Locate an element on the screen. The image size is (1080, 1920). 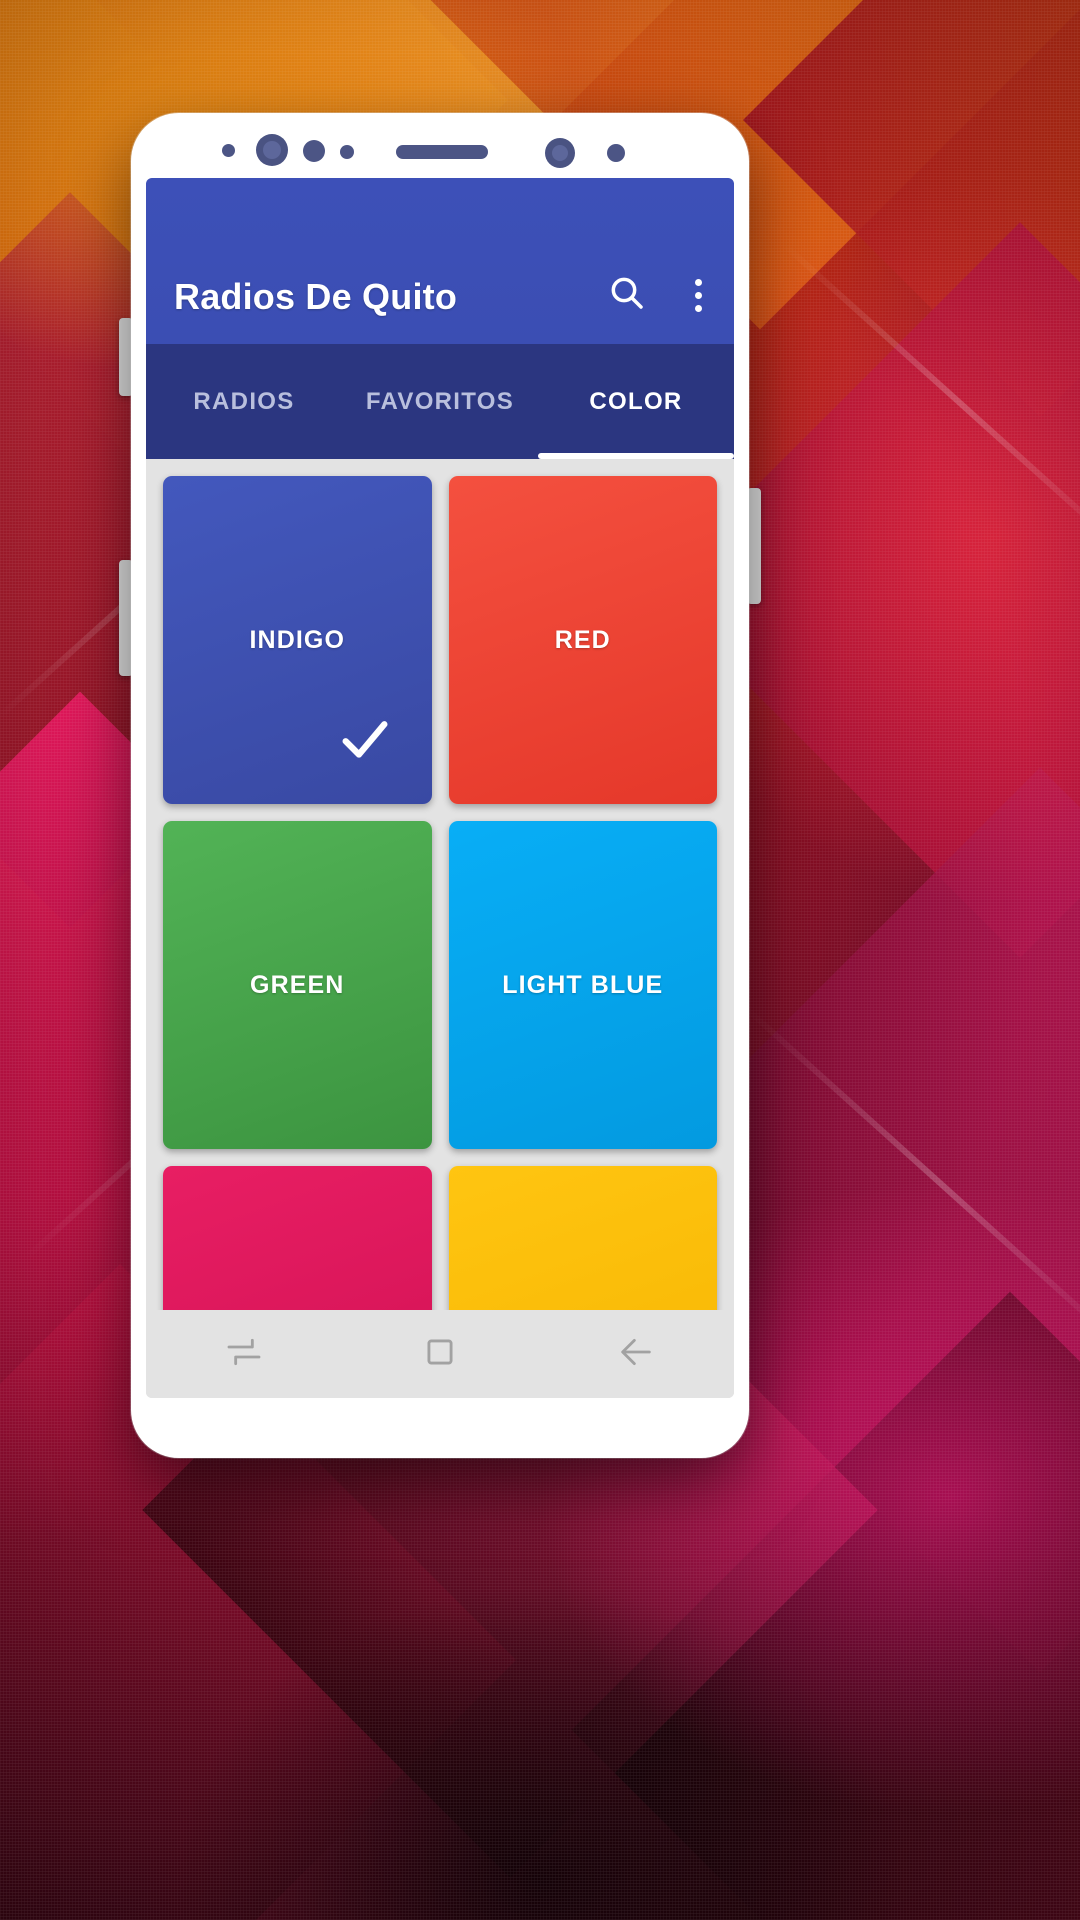
color-card-red: RED is located at coordinates (582, 640).